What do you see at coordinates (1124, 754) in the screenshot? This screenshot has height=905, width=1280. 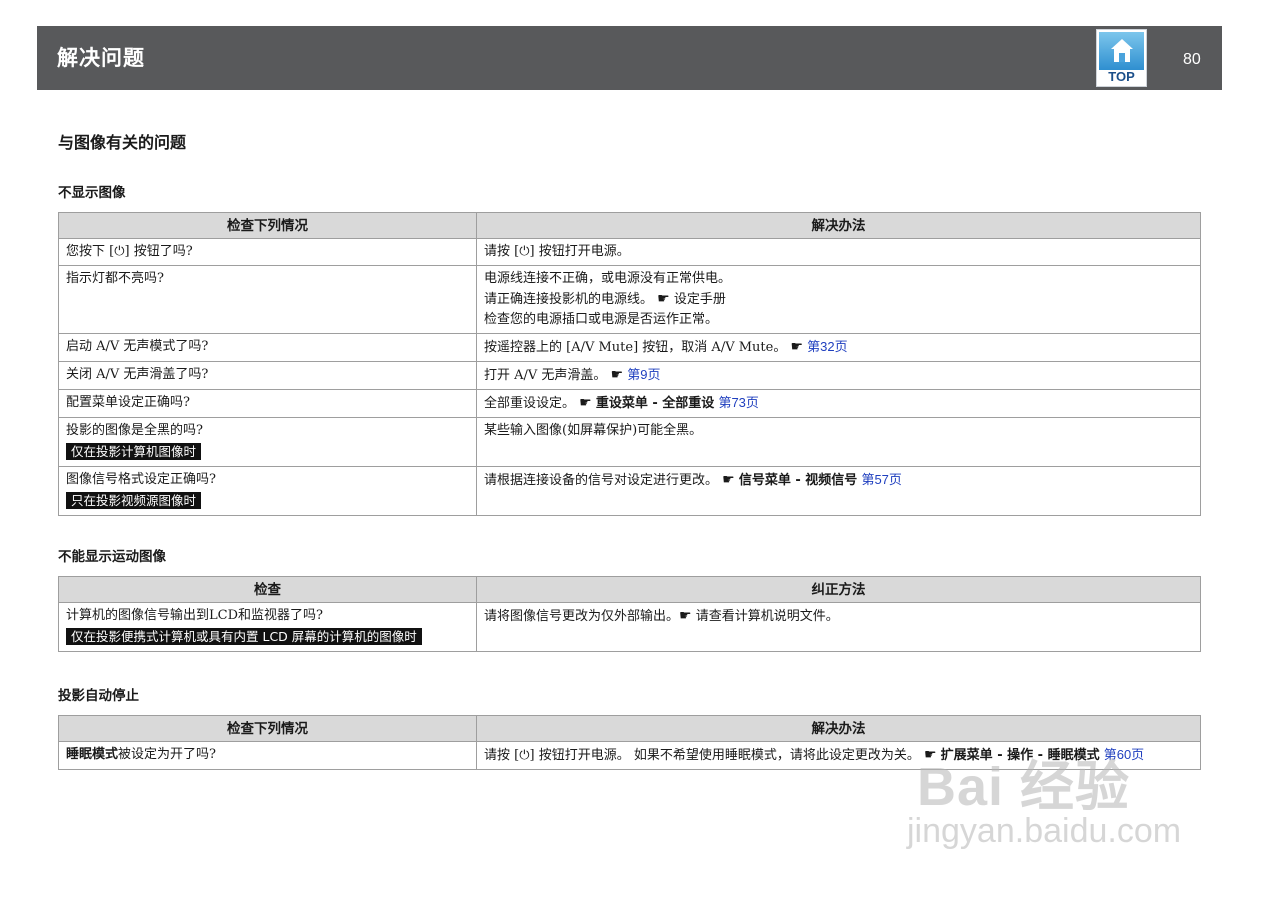 I see `page-link: 第60页` at bounding box center [1124, 754].